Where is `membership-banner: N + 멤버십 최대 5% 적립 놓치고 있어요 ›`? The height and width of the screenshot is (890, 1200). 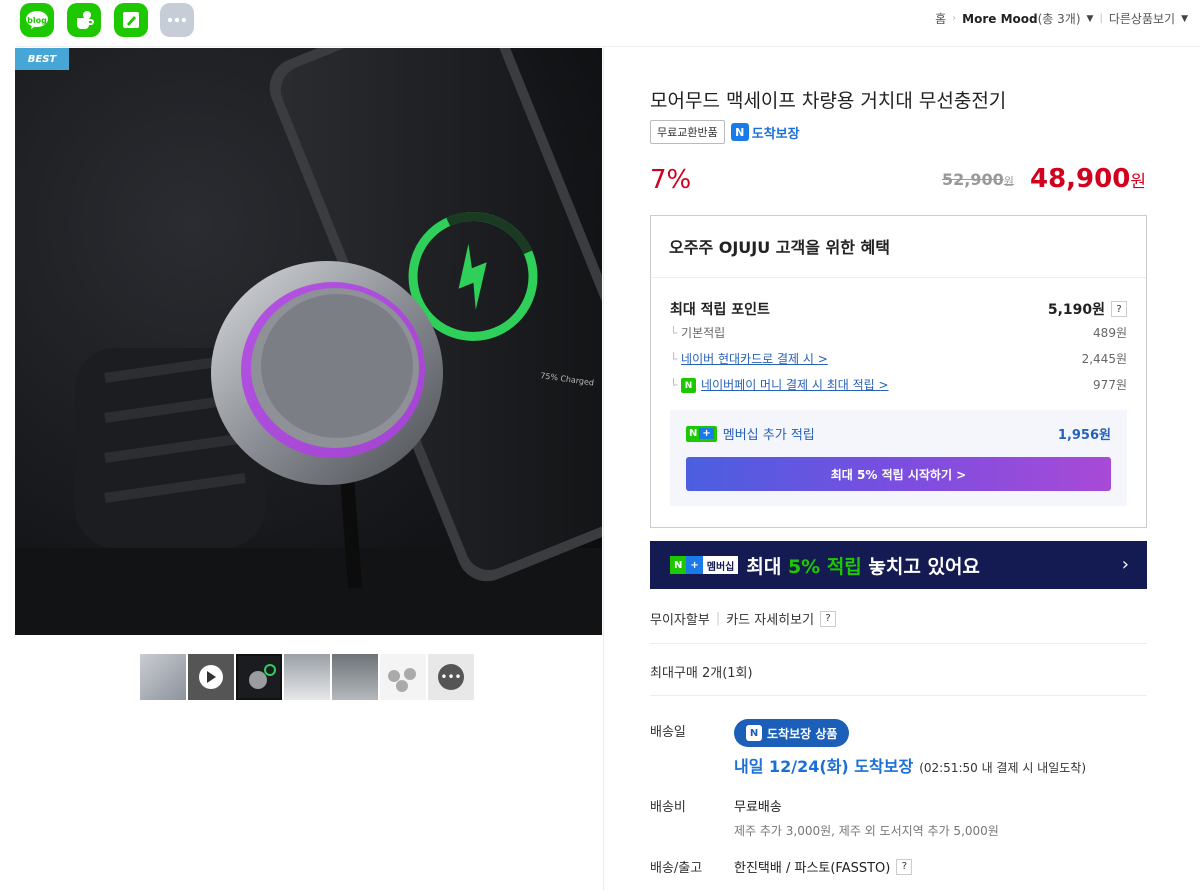 membership-banner: N + 멤버십 최대 5% 적립 놓치고 있어요 › is located at coordinates (898, 565).